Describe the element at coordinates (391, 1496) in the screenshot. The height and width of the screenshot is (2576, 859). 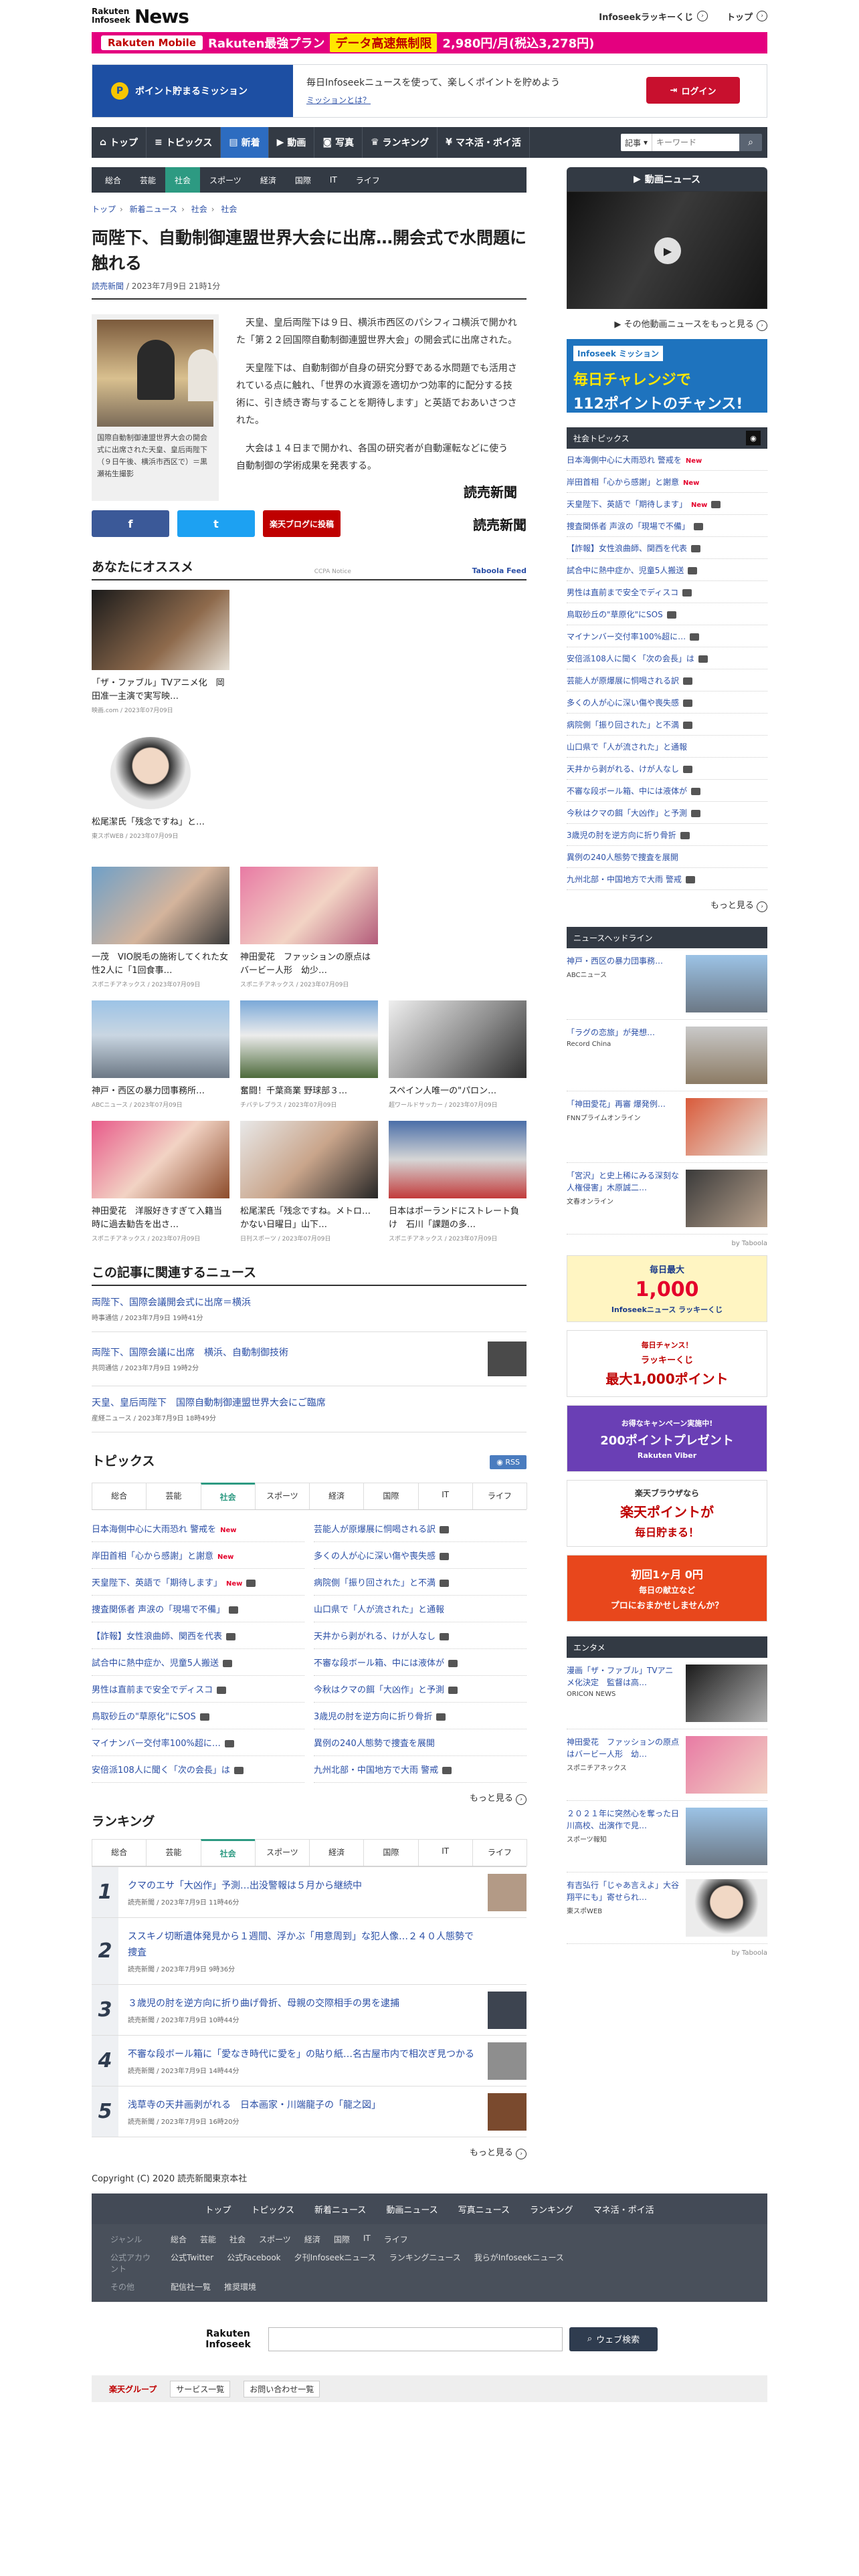
I see `tab: 国際` at that location.